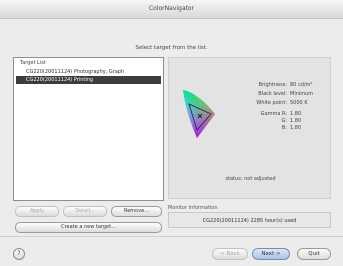 The image size is (343, 266). I want to click on next-button: Next >, so click(271, 254).